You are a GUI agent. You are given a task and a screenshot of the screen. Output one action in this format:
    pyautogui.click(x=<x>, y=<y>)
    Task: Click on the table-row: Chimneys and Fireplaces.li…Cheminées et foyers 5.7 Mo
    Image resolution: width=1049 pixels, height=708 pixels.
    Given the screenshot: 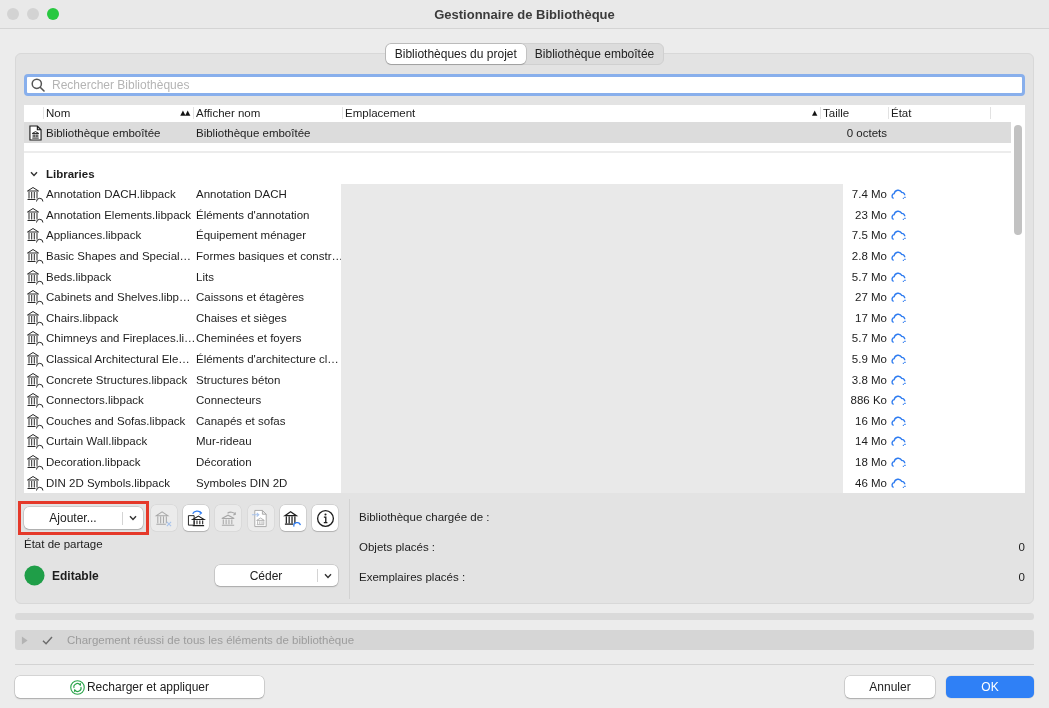 What is the action you would take?
    pyautogui.click(x=517, y=338)
    